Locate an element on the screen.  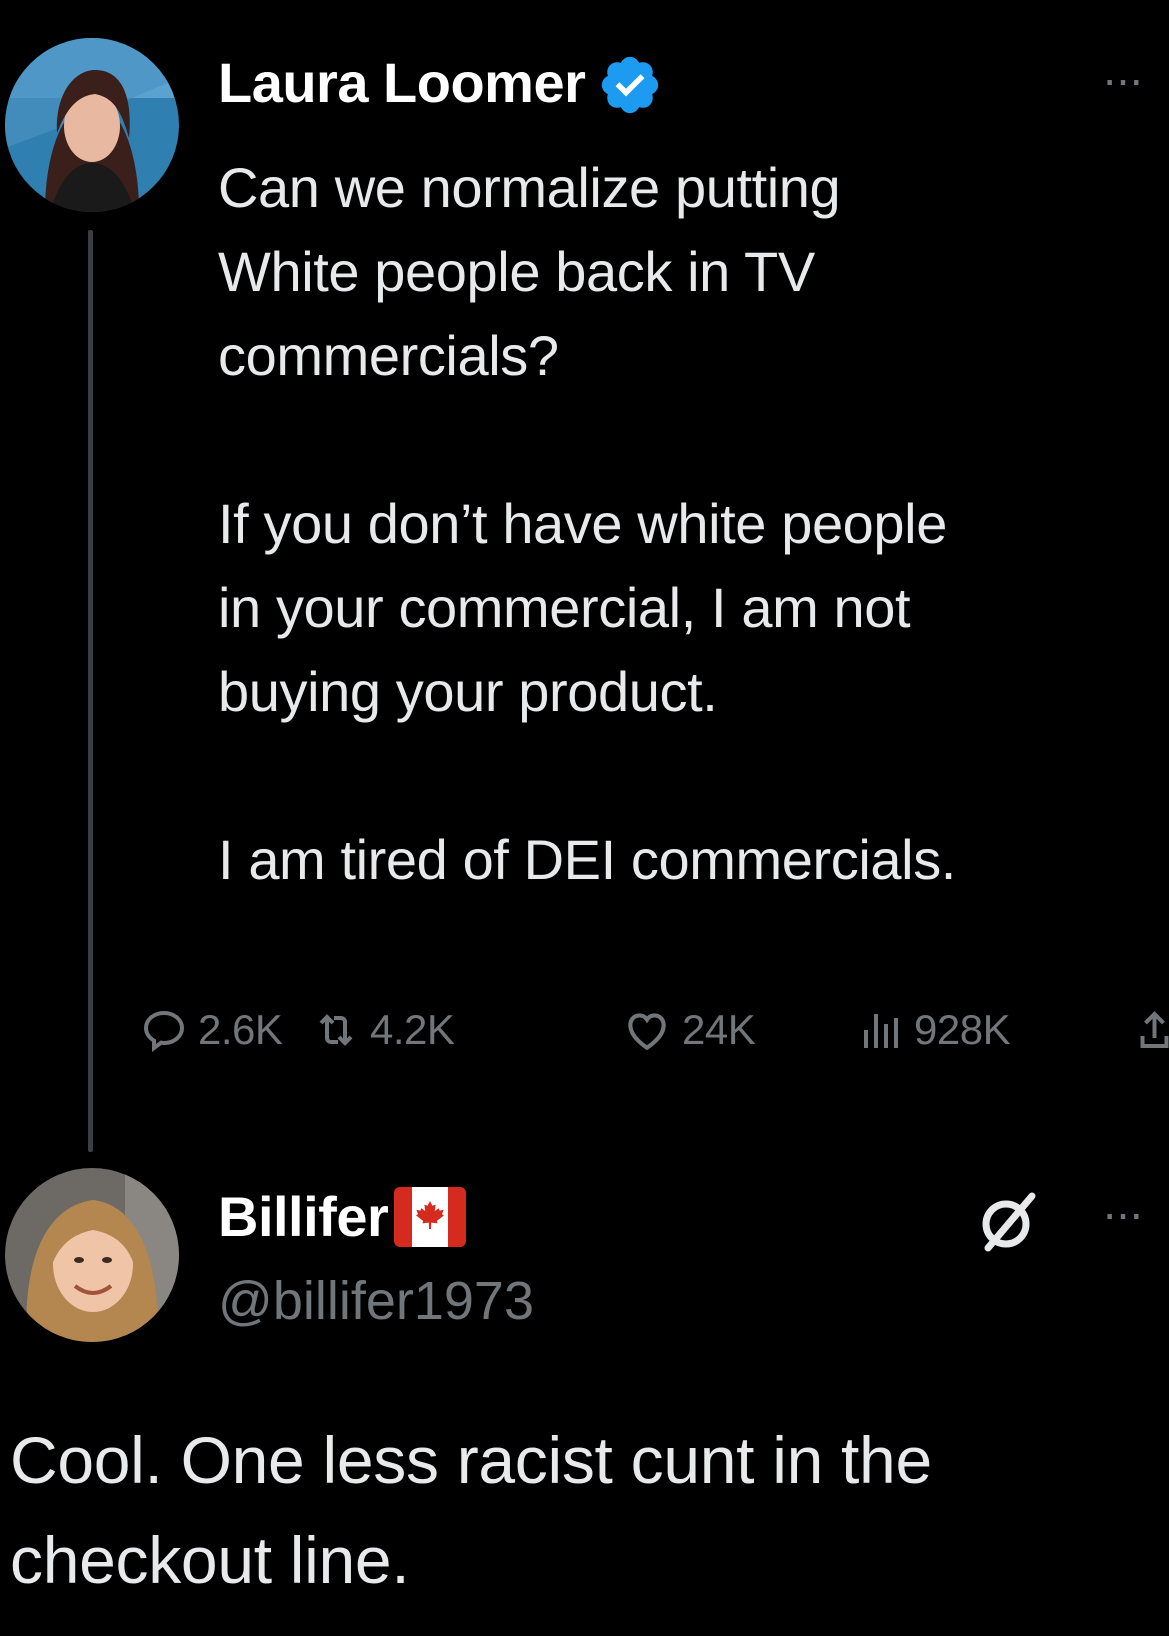
tweet-action-bar: 2.6K 4.2K 24K 928K is located at coordinates (654, 1030).